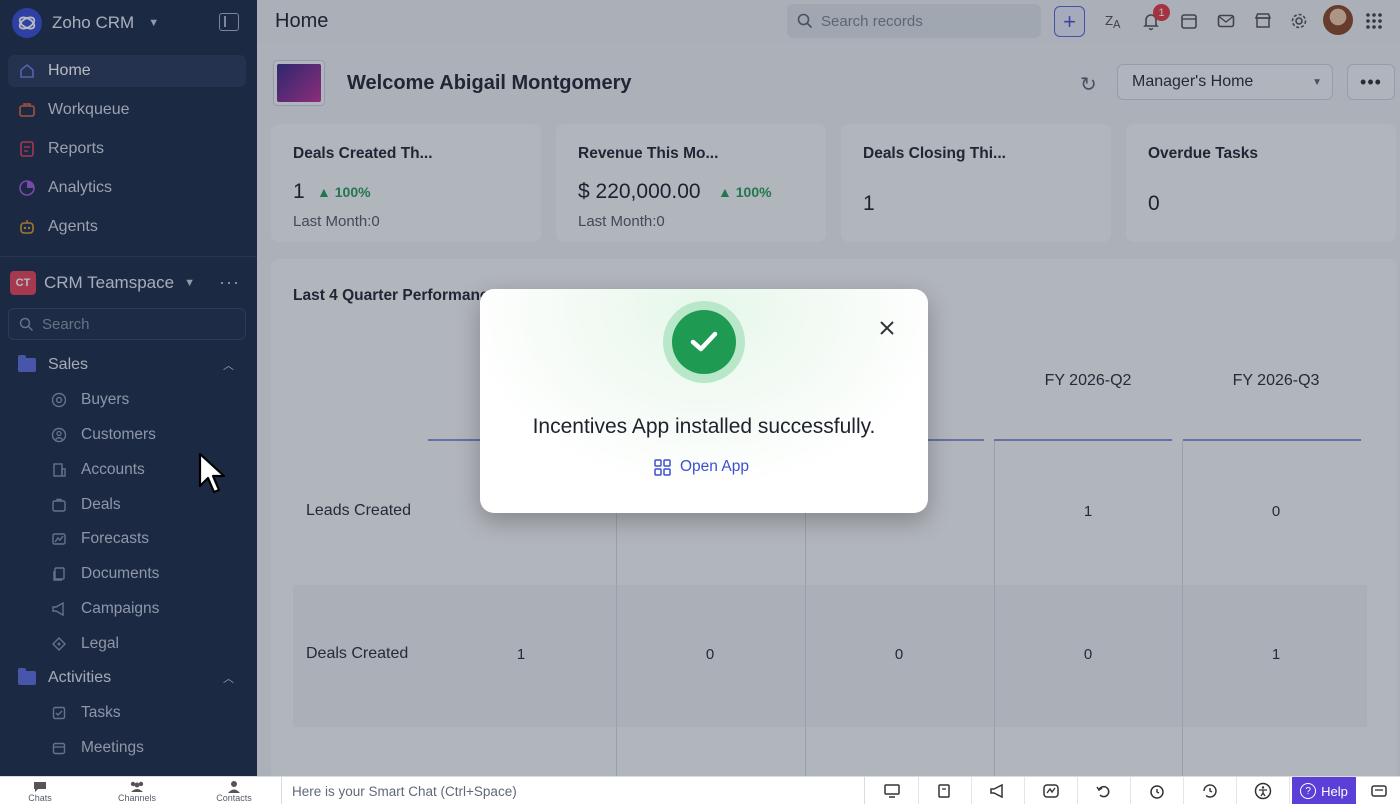 The width and height of the screenshot is (1400, 804). What do you see at coordinates (1157, 790) in the screenshot?
I see `alarm-clock-icon` at bounding box center [1157, 790].